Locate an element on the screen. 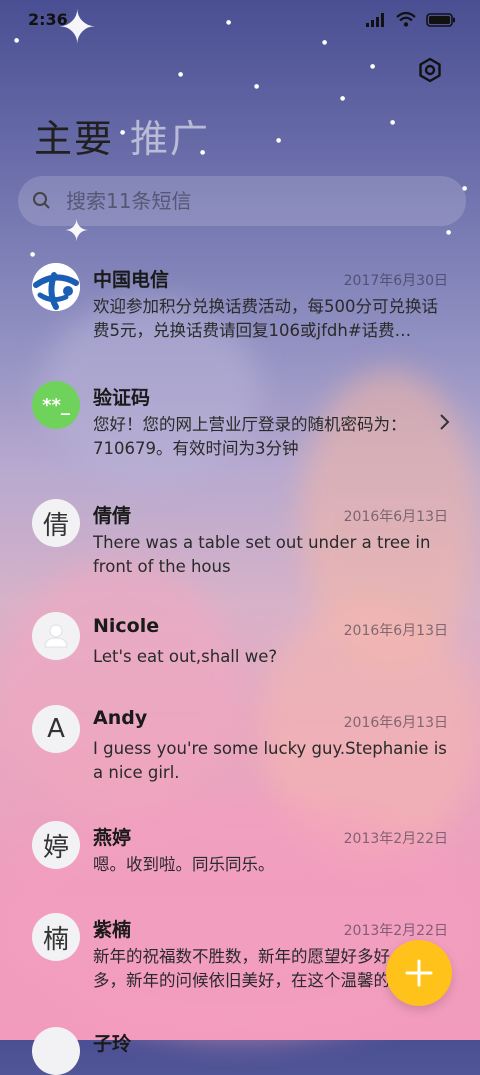 This screenshot has width=480, height=1075. avatar: 婷 is located at coordinates (56, 845).